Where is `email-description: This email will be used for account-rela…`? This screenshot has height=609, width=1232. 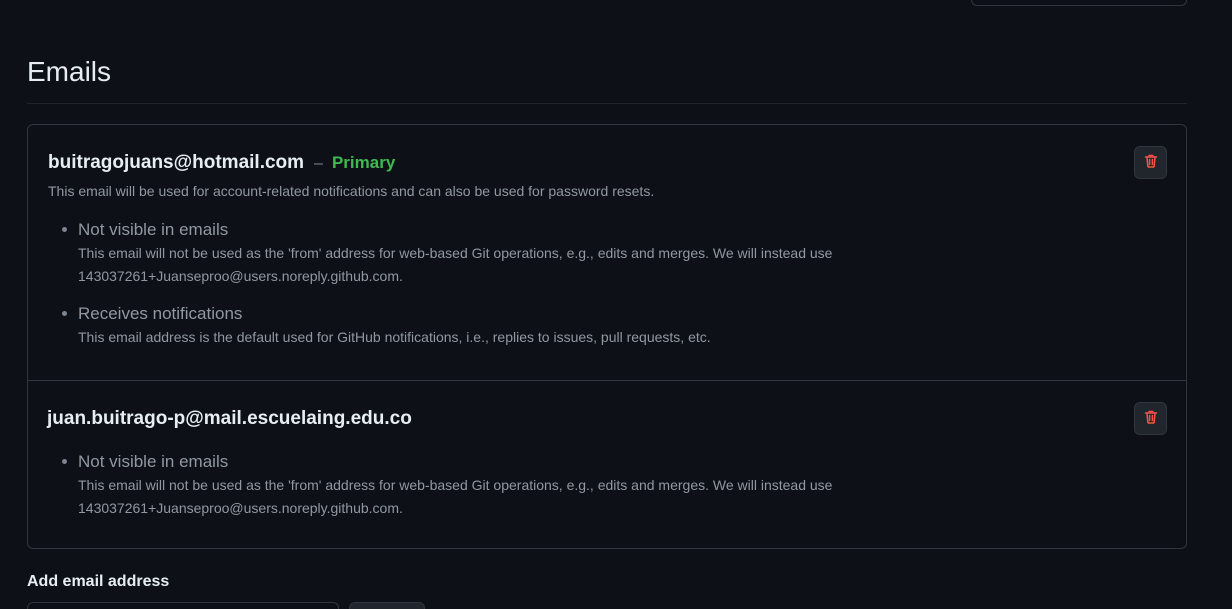
email-description: This email will be used for account-rela… is located at coordinates (351, 191).